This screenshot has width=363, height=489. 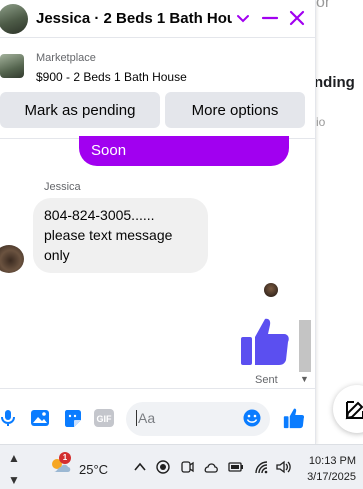 I want to click on message-line: only, so click(x=57, y=255).